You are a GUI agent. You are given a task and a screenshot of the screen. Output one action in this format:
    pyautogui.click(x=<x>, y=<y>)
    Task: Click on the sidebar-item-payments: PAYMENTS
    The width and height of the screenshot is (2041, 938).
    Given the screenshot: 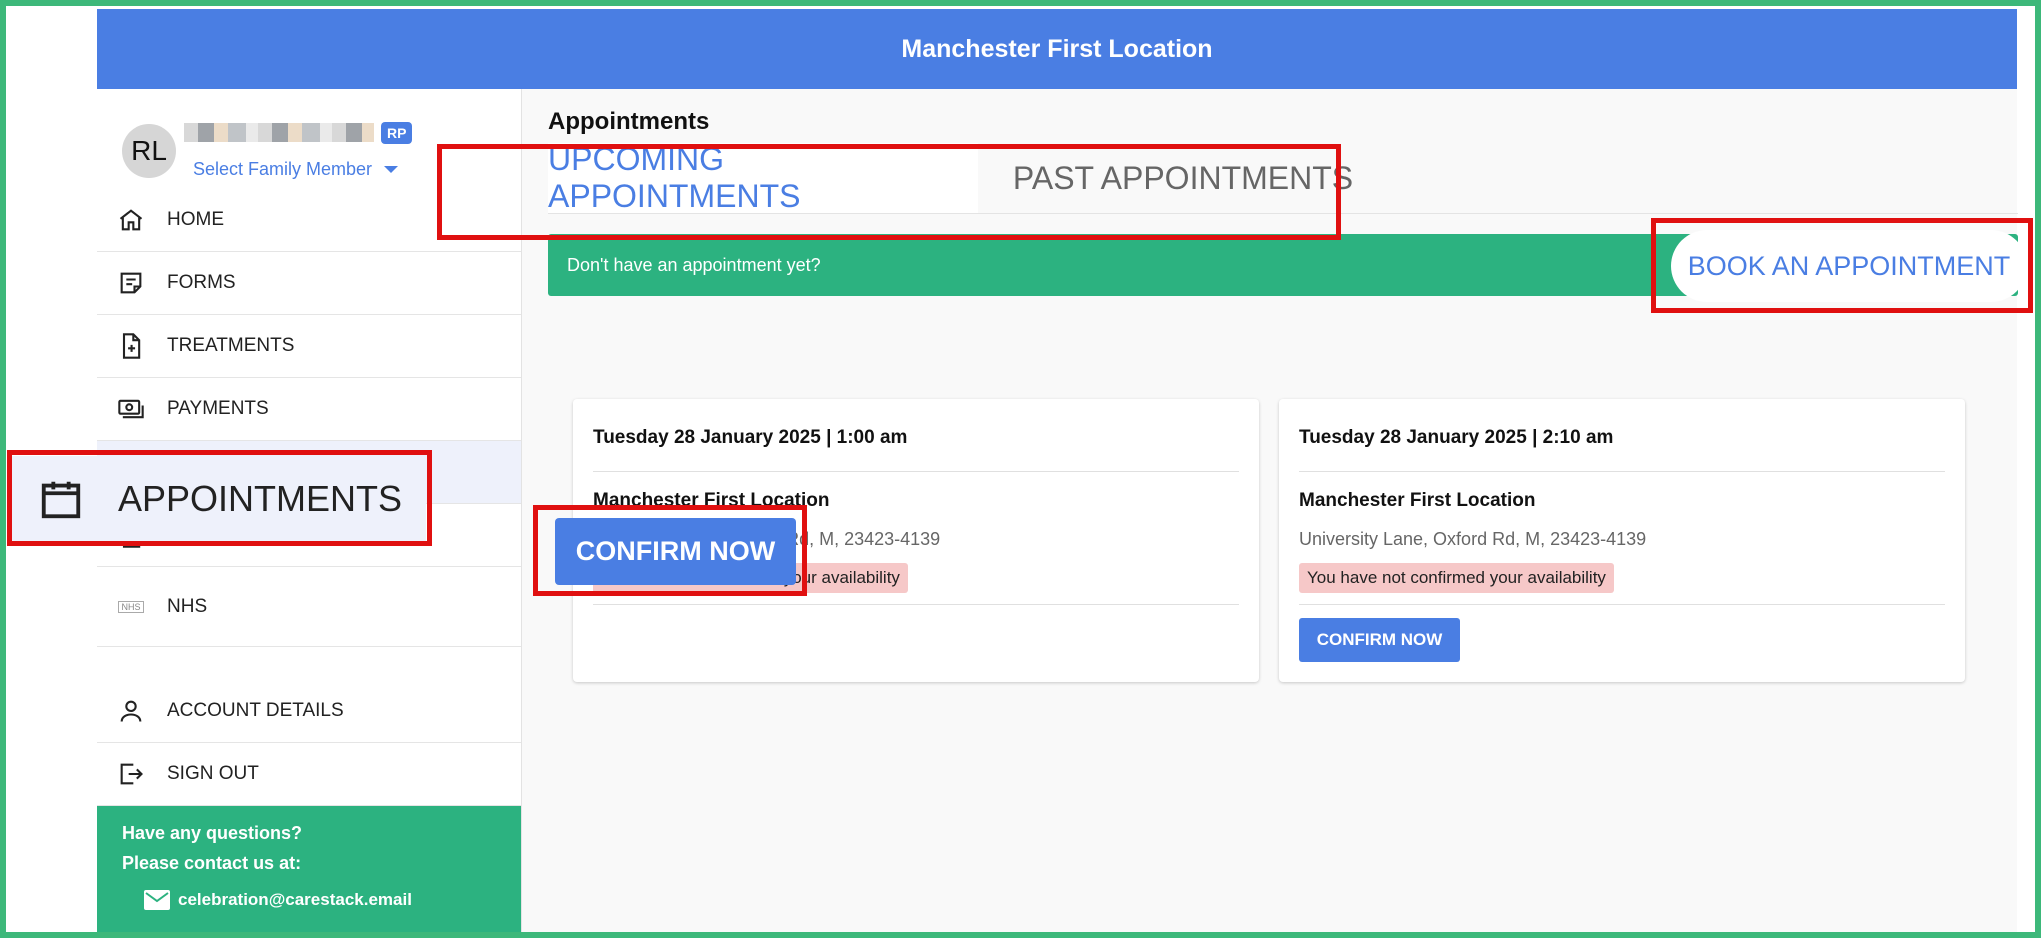 What is the action you would take?
    pyautogui.click(x=309, y=409)
    